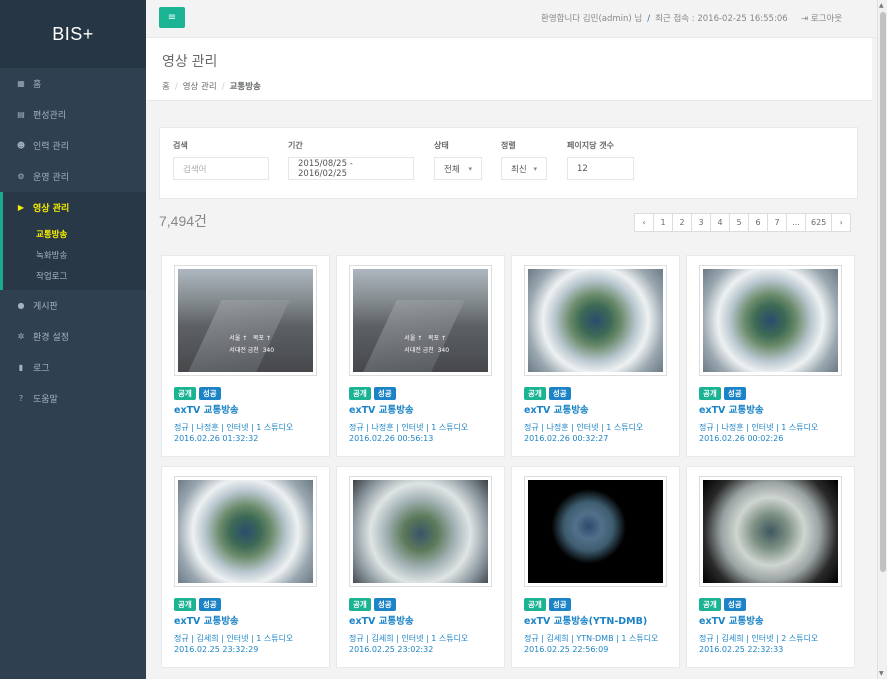  I want to click on video-info: 정규 | 김세희 | 인터넷 | 1 스튜디오, so click(409, 638).